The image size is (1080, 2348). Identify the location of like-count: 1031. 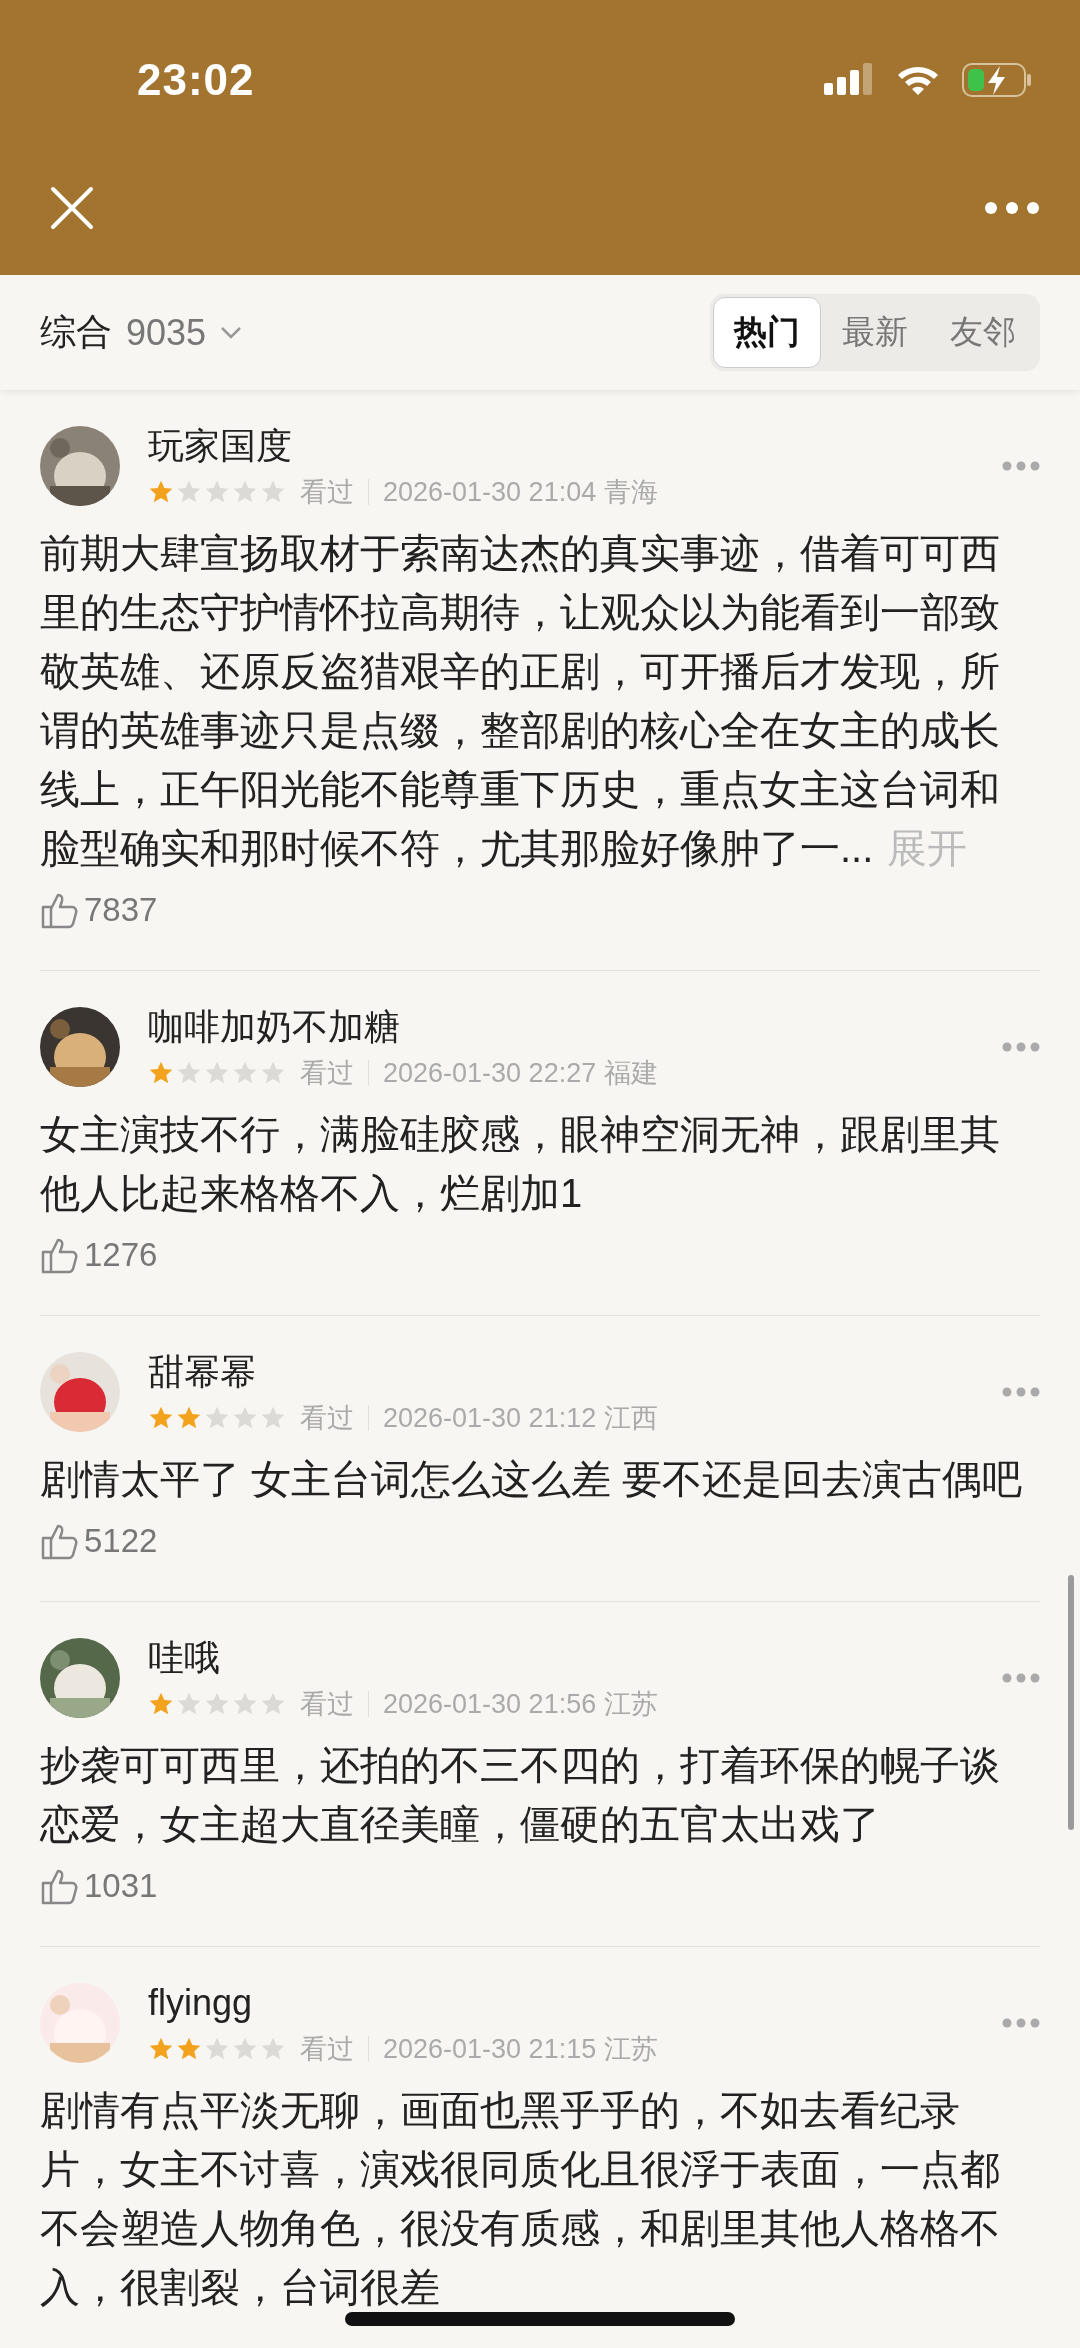
(121, 1886).